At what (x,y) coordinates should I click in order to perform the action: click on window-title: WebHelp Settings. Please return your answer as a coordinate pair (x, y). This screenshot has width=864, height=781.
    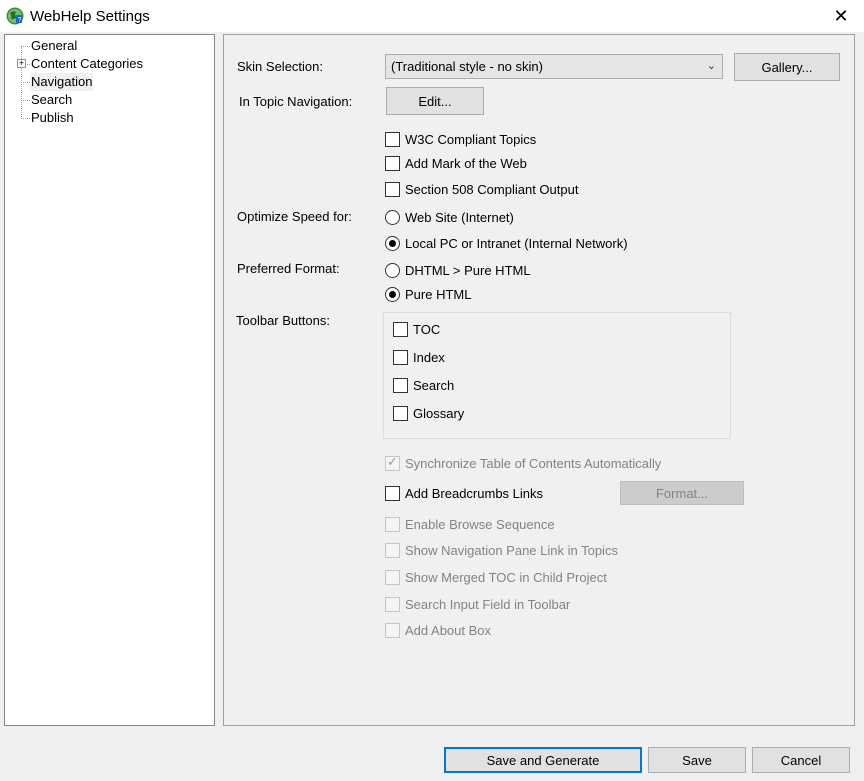
    Looking at the image, I should click on (90, 16).